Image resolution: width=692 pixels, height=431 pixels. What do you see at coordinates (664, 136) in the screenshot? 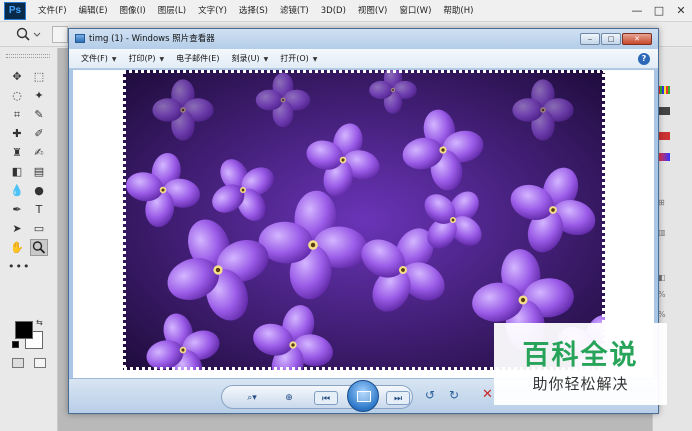
I see `adjustments-panel-icon` at bounding box center [664, 136].